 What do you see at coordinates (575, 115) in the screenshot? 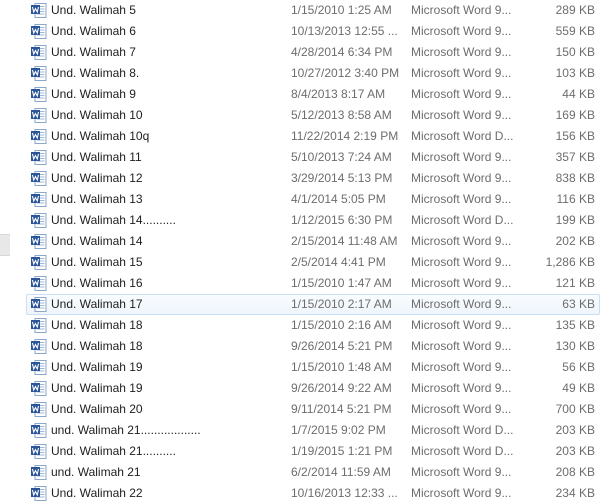
I see `file-size: 169 KB` at bounding box center [575, 115].